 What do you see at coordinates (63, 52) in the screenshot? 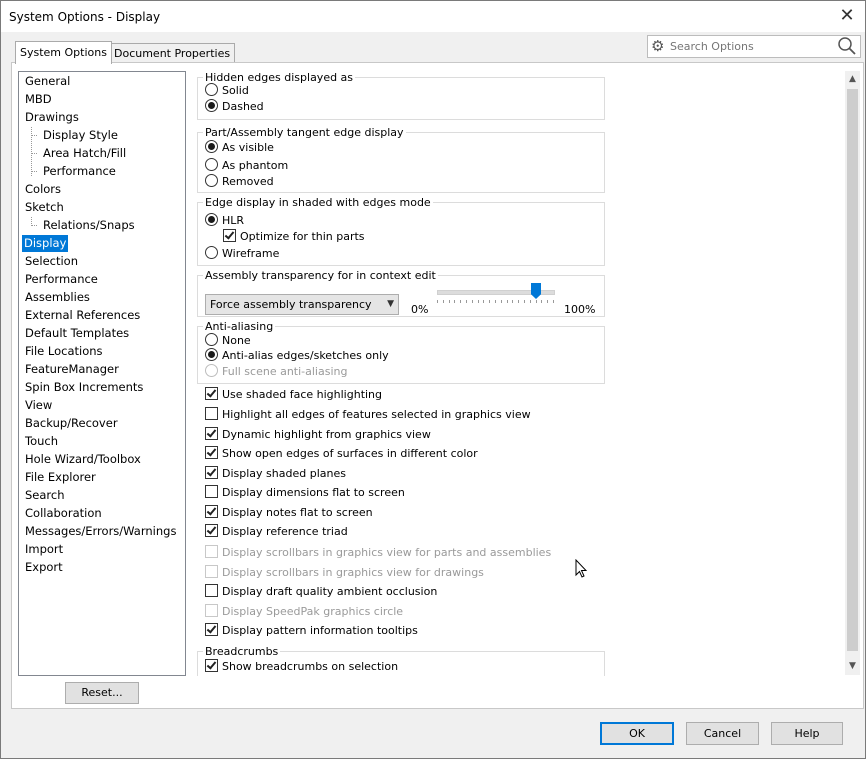
I see `tab-system-options: System Options` at bounding box center [63, 52].